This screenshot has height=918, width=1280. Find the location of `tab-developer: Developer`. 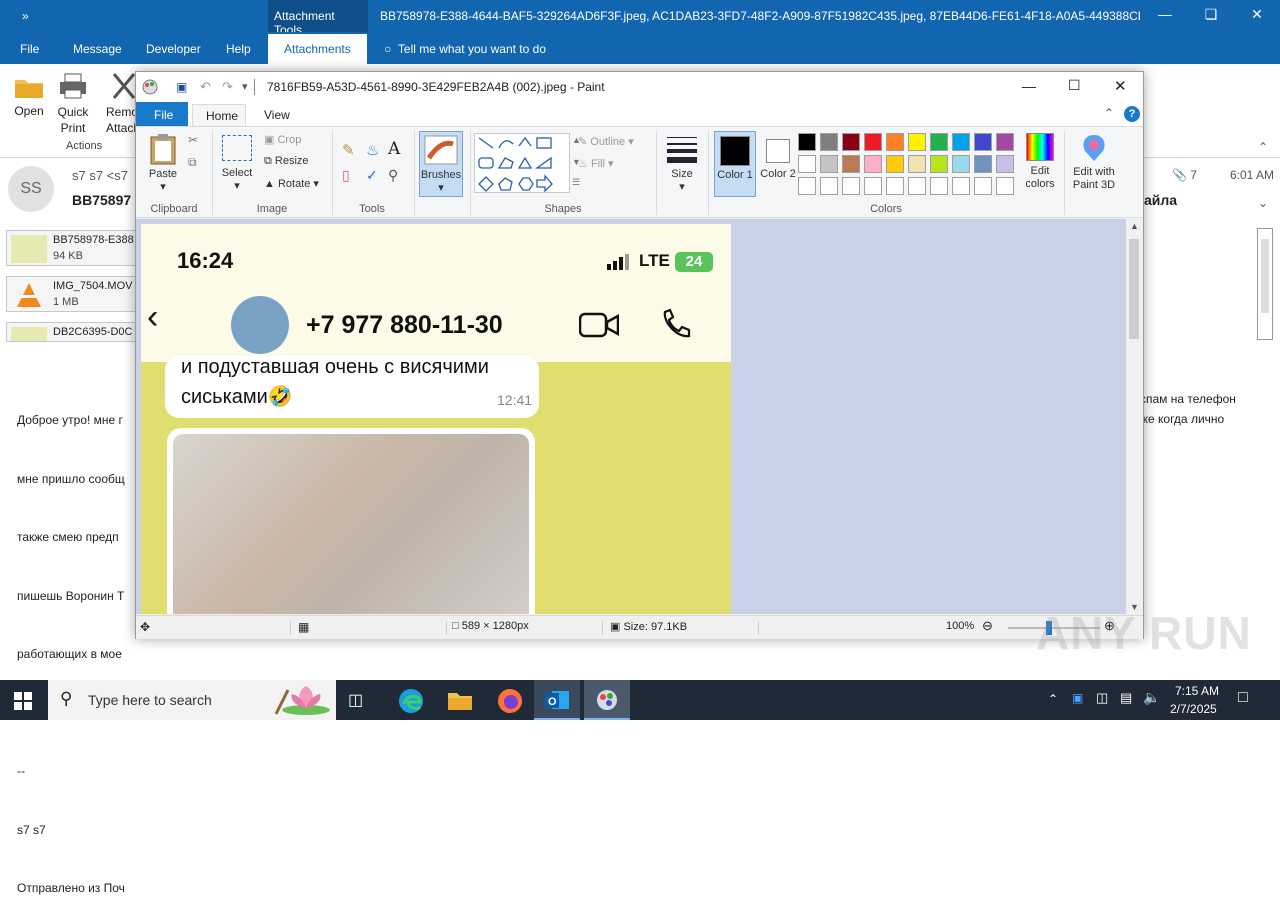

tab-developer: Developer is located at coordinates (173, 49).